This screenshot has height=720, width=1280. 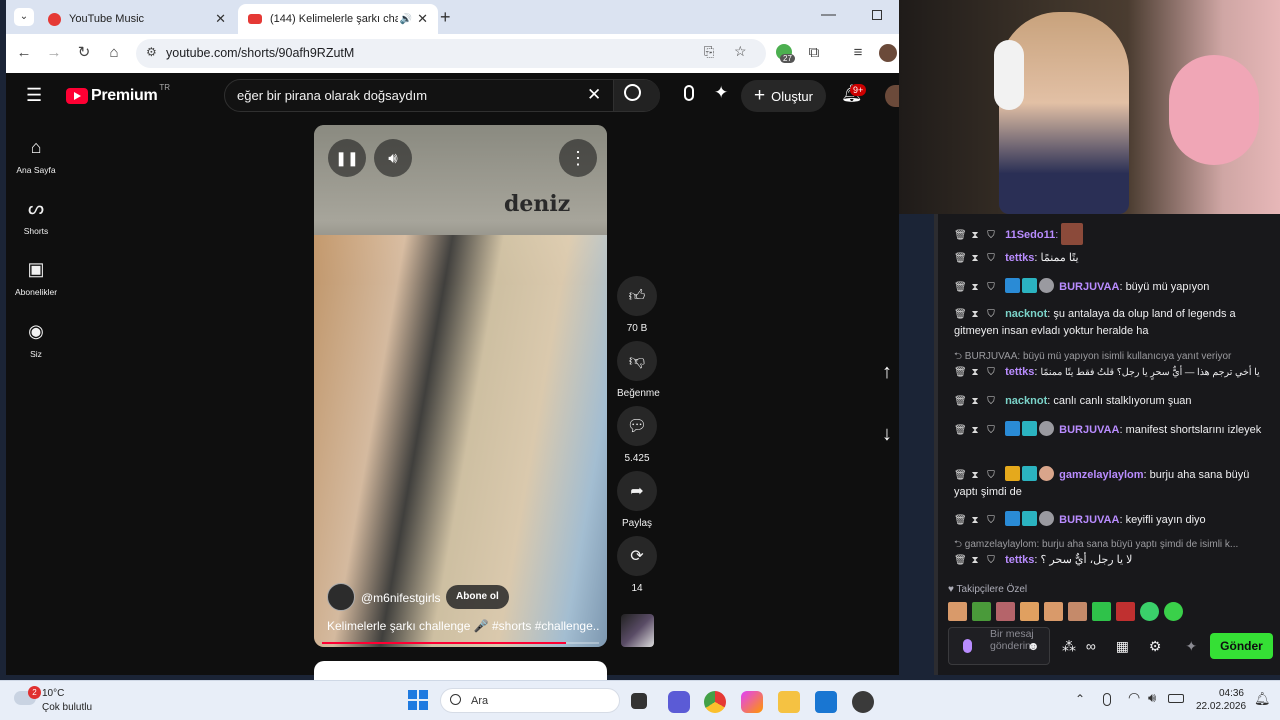 What do you see at coordinates (406, 19) in the screenshot?
I see `audio-playing-icon: 🔊` at bounding box center [406, 19].